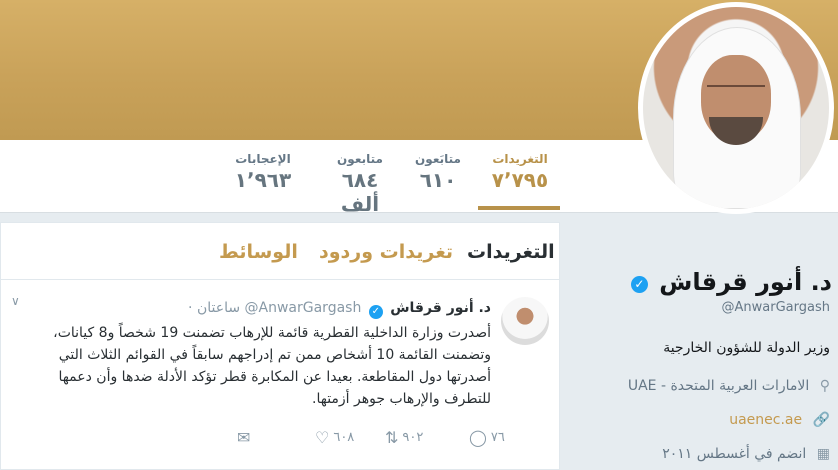 The width and height of the screenshot is (838, 470). What do you see at coordinates (214, 308) in the screenshot?
I see `tweet-time: · ساعتان` at bounding box center [214, 308].